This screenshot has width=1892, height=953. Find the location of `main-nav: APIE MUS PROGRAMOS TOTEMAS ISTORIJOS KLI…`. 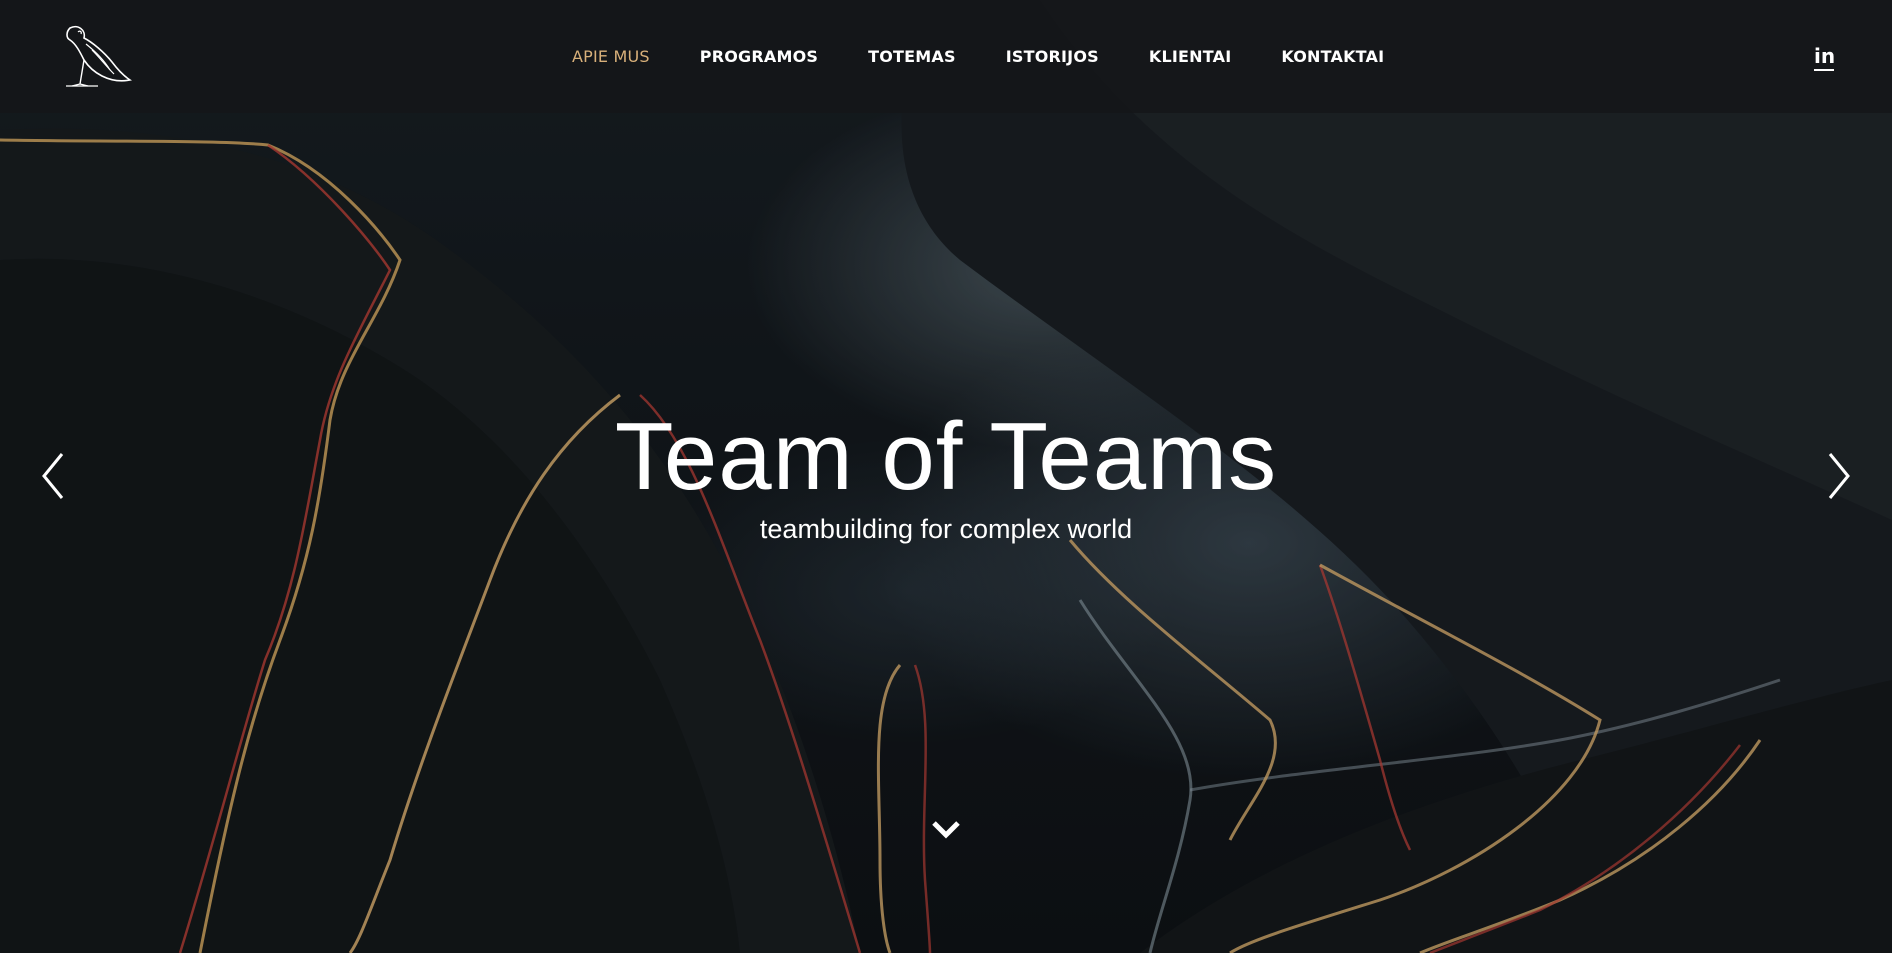

main-nav: APIE MUS PROGRAMOS TOTEMAS ISTORIJOS KLI… is located at coordinates (978, 56).